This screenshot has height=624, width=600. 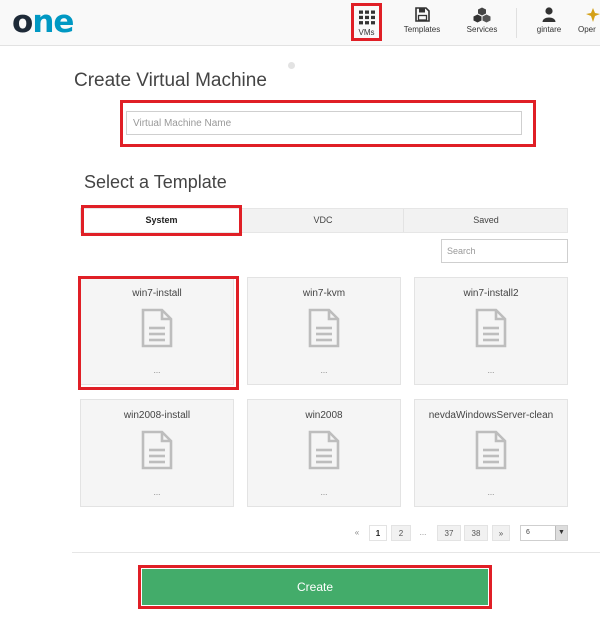 I want to click on highlight-first-template, so click(x=158, y=333).